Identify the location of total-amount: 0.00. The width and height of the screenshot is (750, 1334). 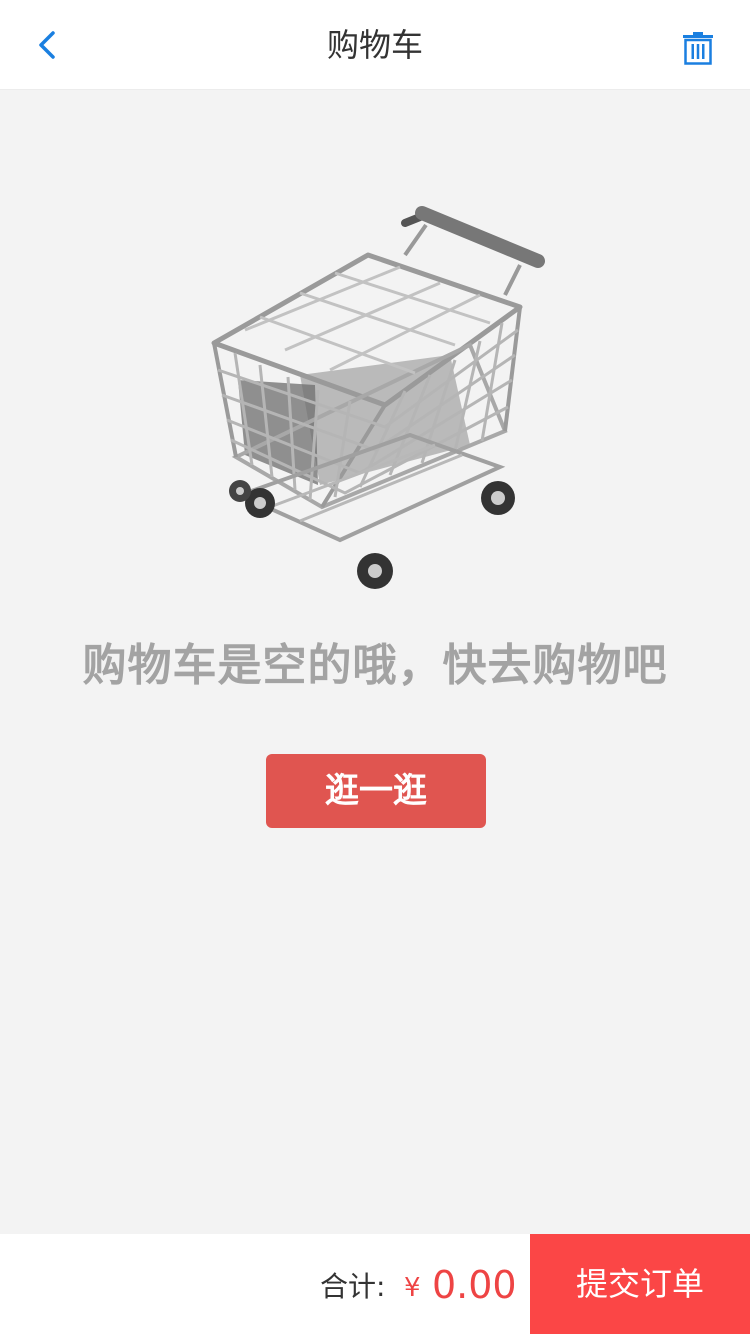
(474, 1285).